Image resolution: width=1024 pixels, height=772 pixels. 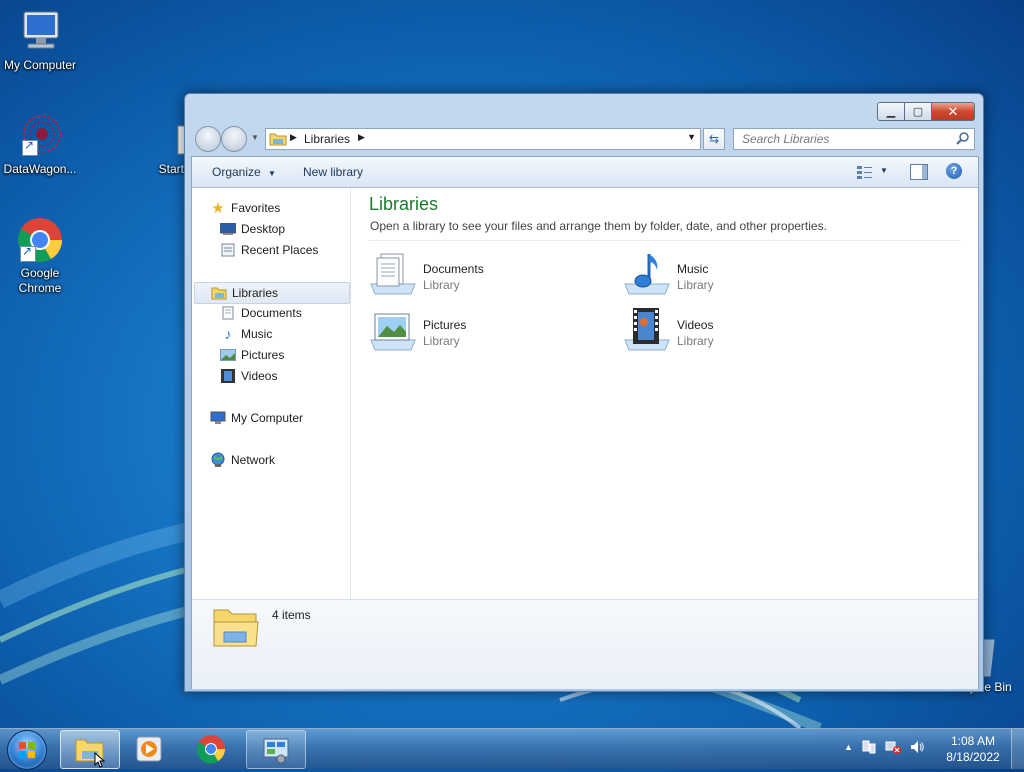 I want to click on desktop-icon-google-chrome: Google Chrome, so click(x=40, y=256).